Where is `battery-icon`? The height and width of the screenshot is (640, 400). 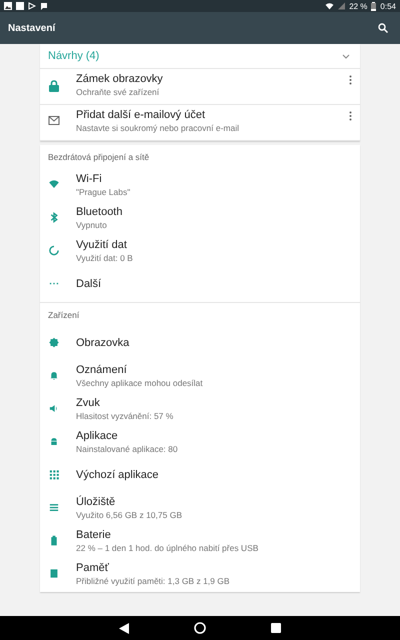
battery-icon is located at coordinates (373, 6).